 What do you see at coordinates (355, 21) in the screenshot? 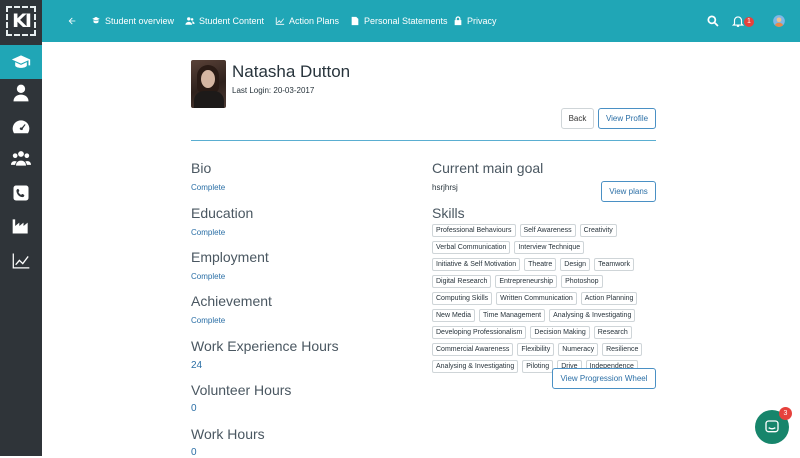
I see `document-icon` at bounding box center [355, 21].